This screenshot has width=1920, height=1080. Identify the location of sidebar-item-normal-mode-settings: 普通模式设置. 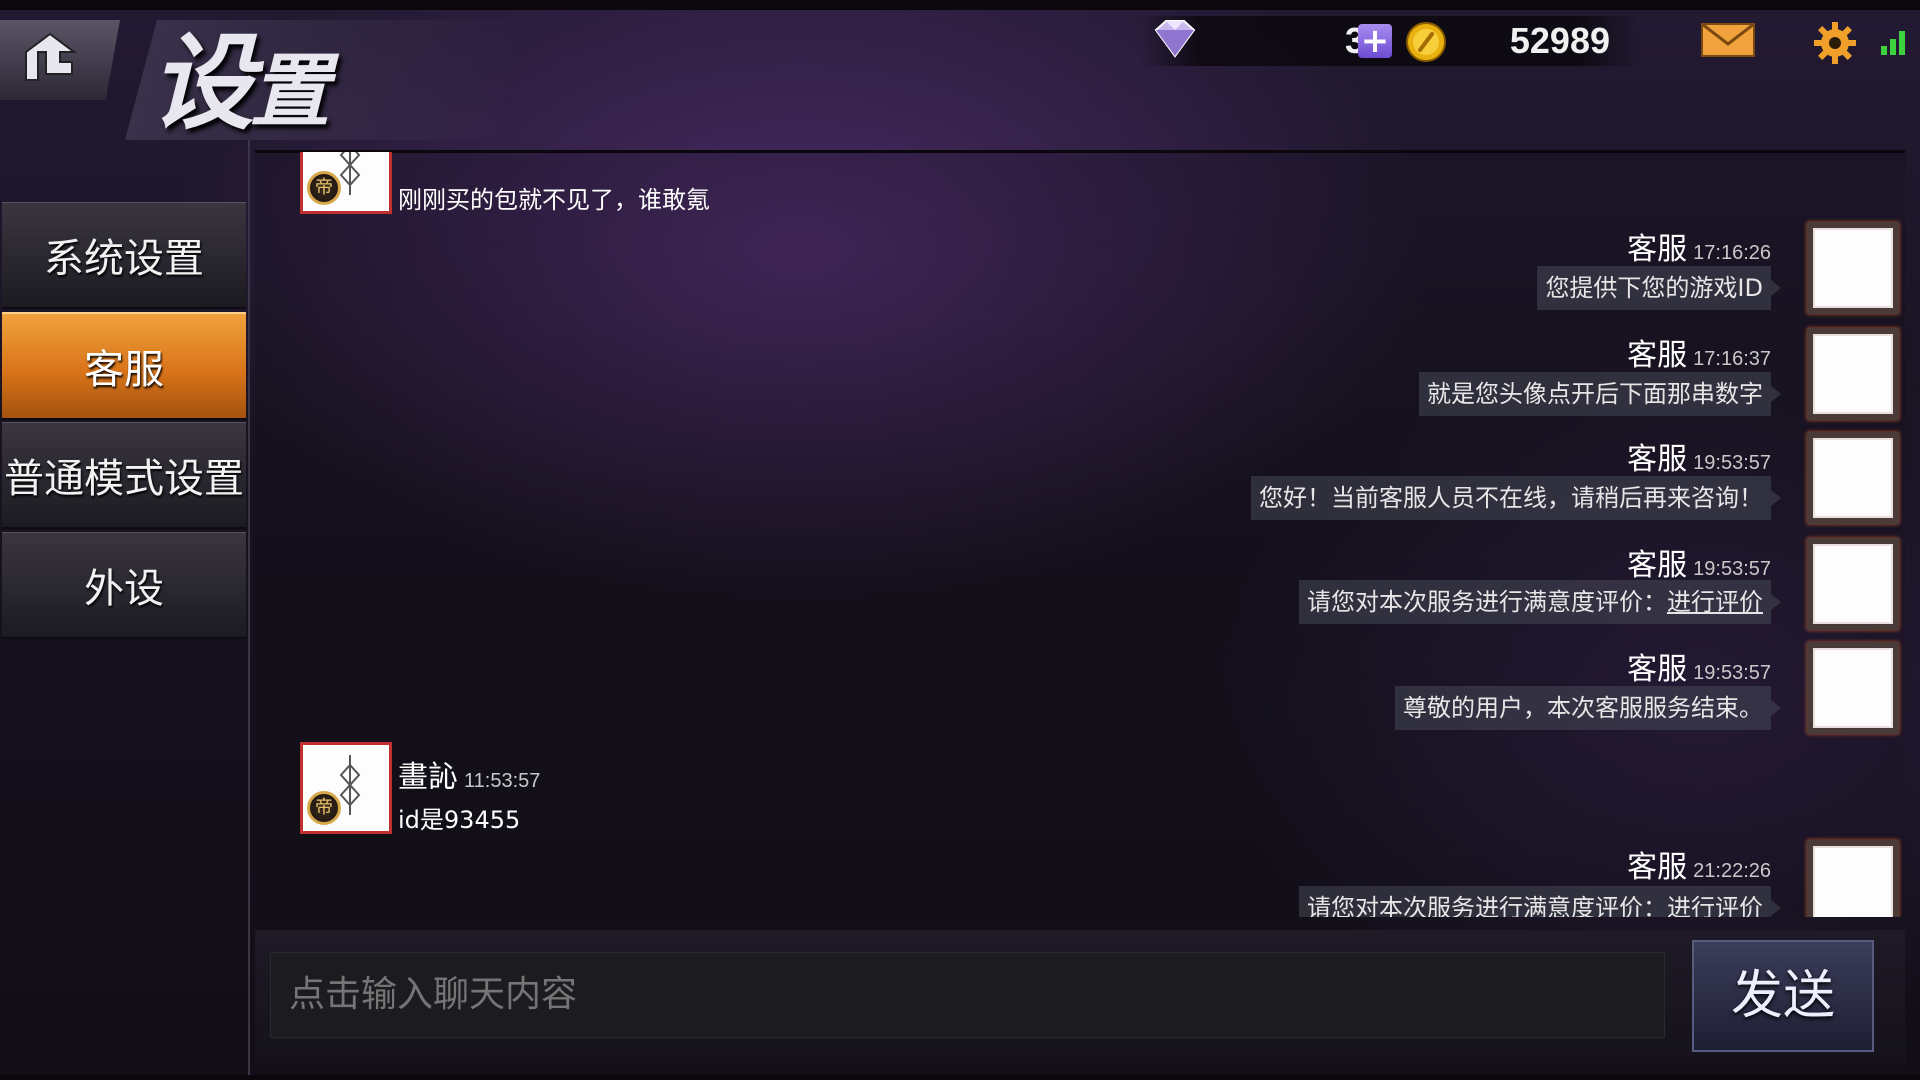
(124, 475).